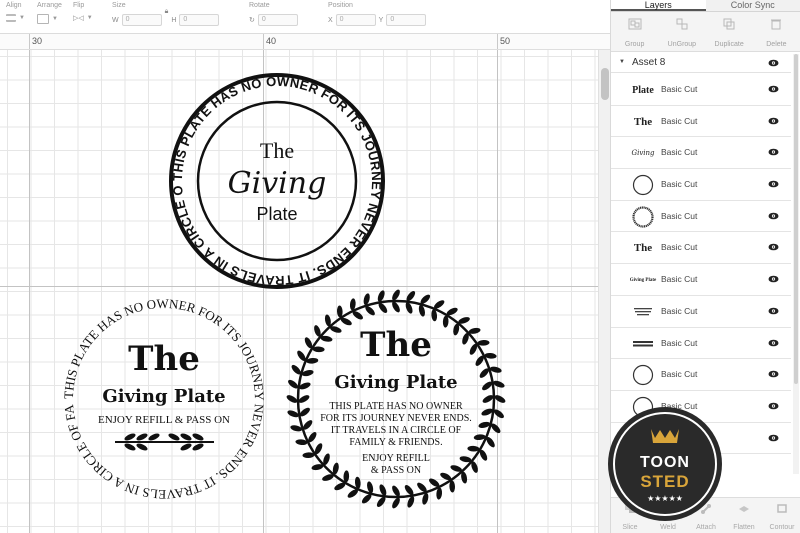 The image size is (800, 533). I want to click on position-group: Position X 0 Y 0, so click(377, 14).